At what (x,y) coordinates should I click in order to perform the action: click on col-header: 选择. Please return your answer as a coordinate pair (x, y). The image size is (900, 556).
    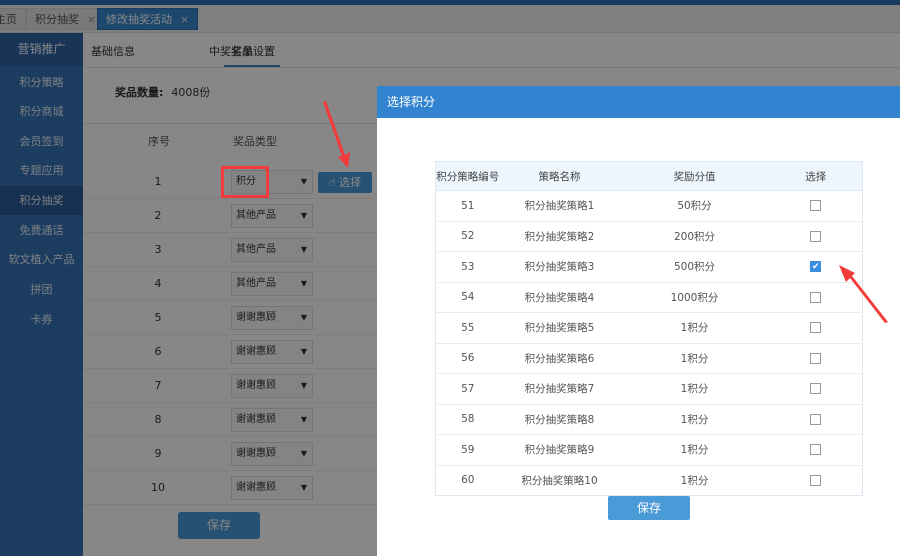
    Looking at the image, I should click on (816, 176).